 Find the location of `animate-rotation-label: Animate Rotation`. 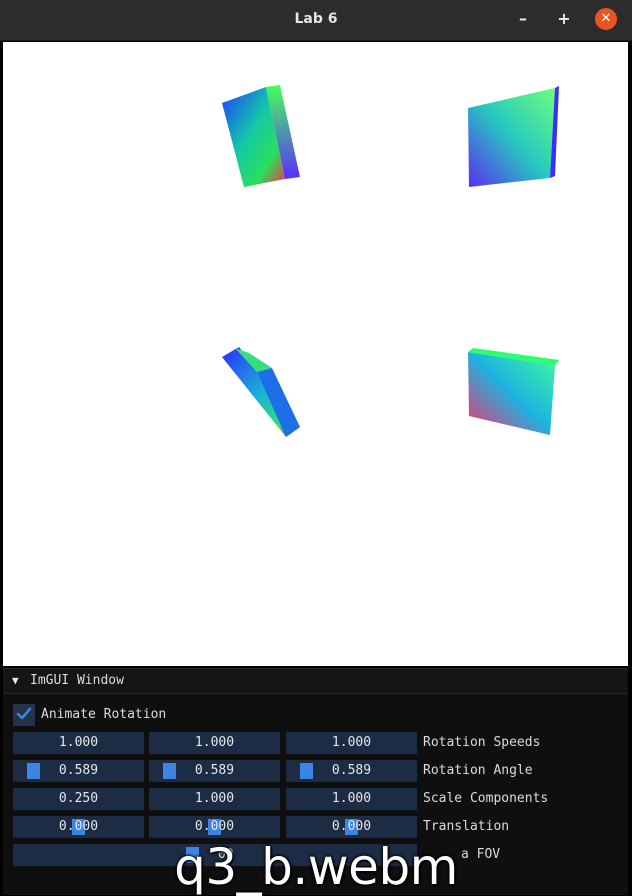

animate-rotation-label: Animate Rotation is located at coordinates (104, 714).